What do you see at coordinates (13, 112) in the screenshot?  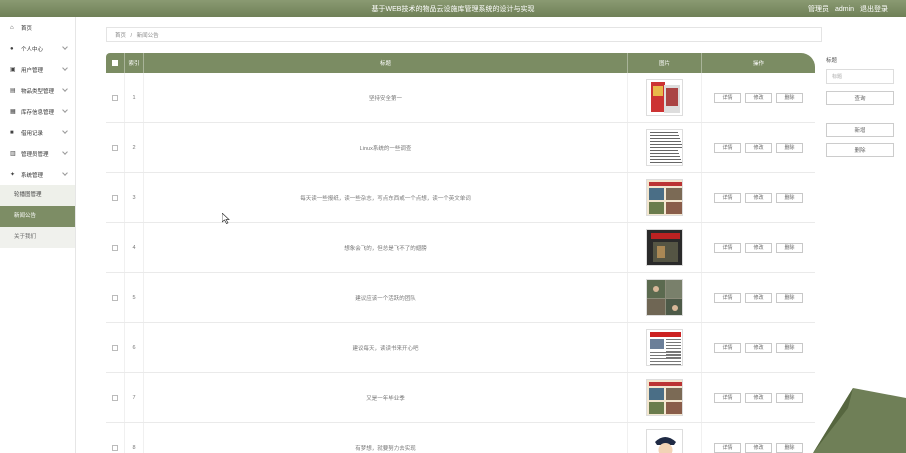 I see `grid-icon: ▦` at bounding box center [13, 112].